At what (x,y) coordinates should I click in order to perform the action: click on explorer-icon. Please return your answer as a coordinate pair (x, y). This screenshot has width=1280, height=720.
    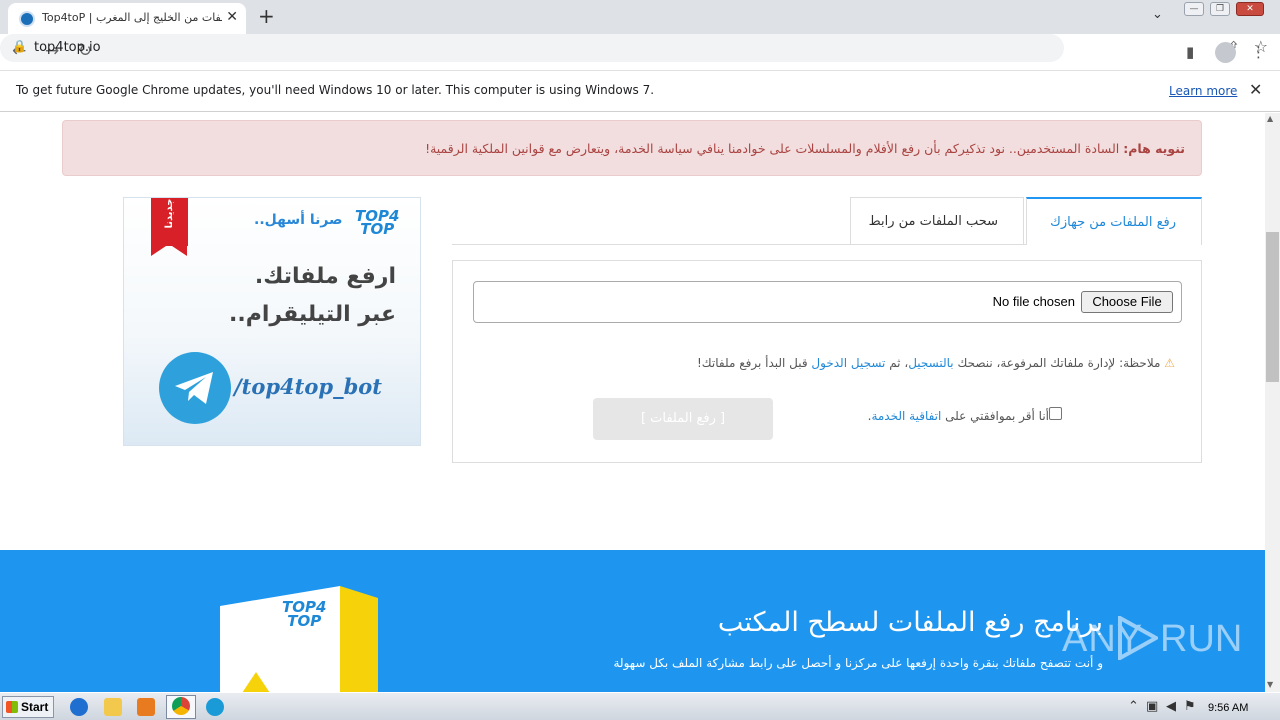
    Looking at the image, I should click on (113, 707).